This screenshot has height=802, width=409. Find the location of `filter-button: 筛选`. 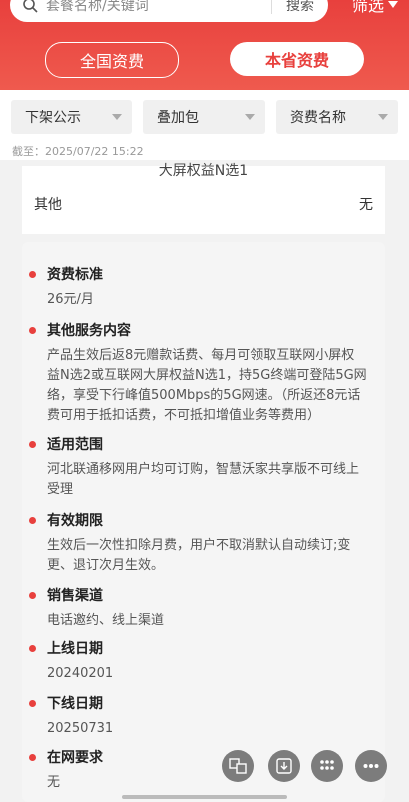

filter-button: 筛选 is located at coordinates (375, 8).